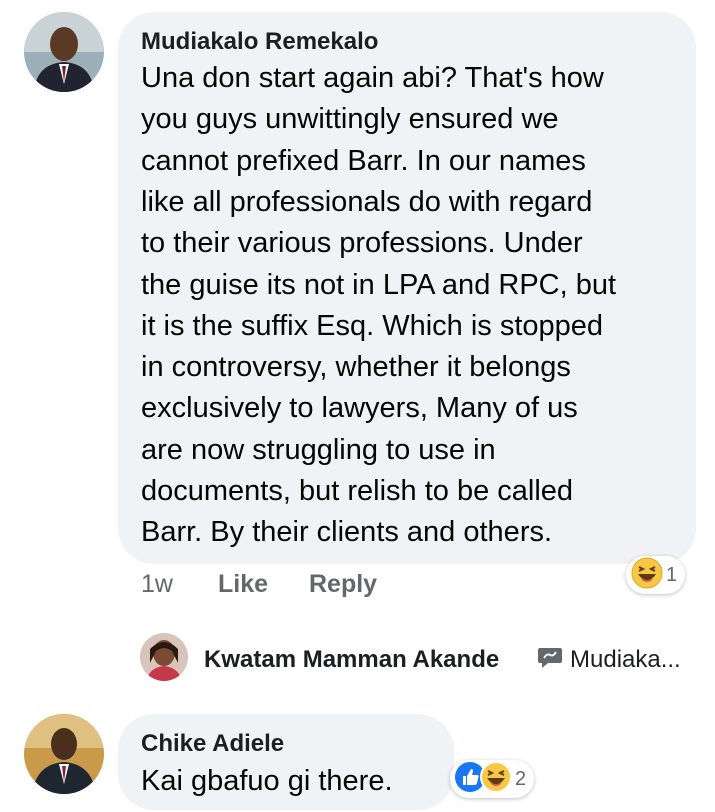 The width and height of the screenshot is (715, 812). Describe the element at coordinates (212, 744) in the screenshot. I see `comment-author: Chike Adiele` at that location.